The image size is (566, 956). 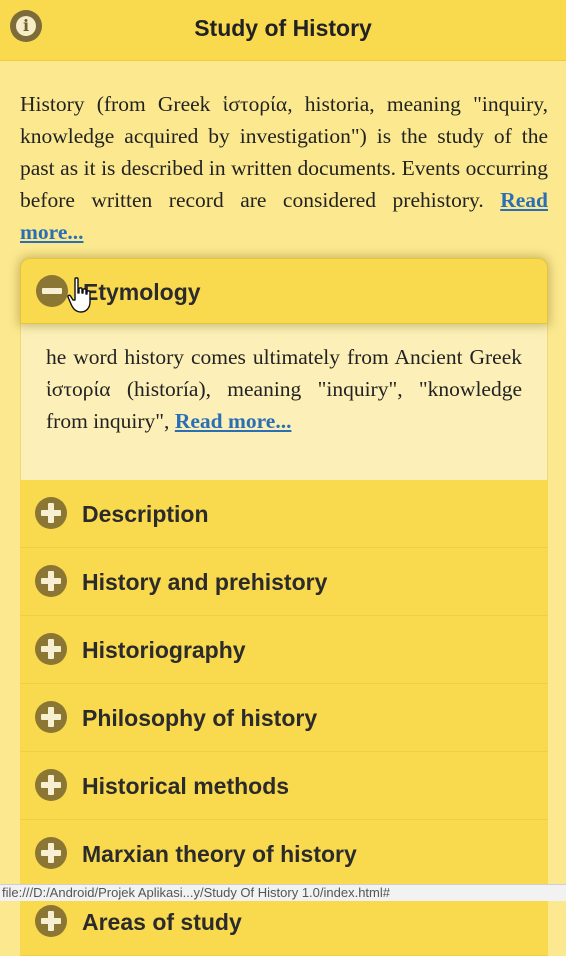 What do you see at coordinates (284, 291) in the screenshot?
I see `accordion-header-etymology: Etymology` at bounding box center [284, 291].